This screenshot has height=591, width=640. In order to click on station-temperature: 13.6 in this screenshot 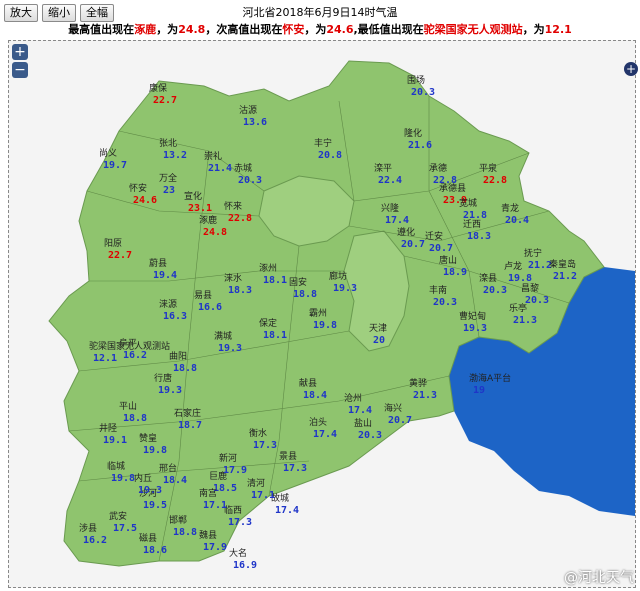, I will do `click(255, 122)`.